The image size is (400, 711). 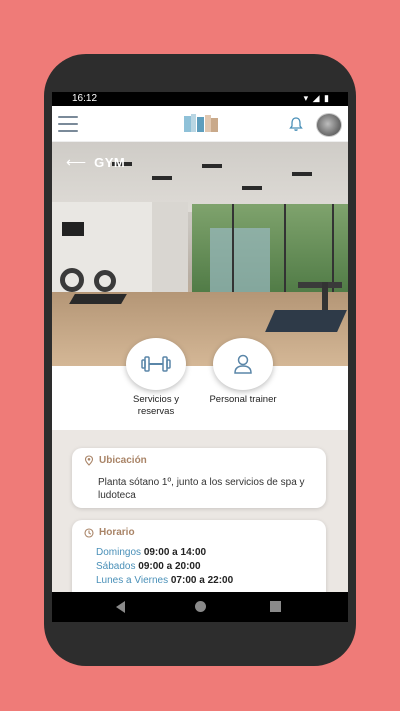 I want to click on schedule-heading: Horario, so click(x=117, y=532).